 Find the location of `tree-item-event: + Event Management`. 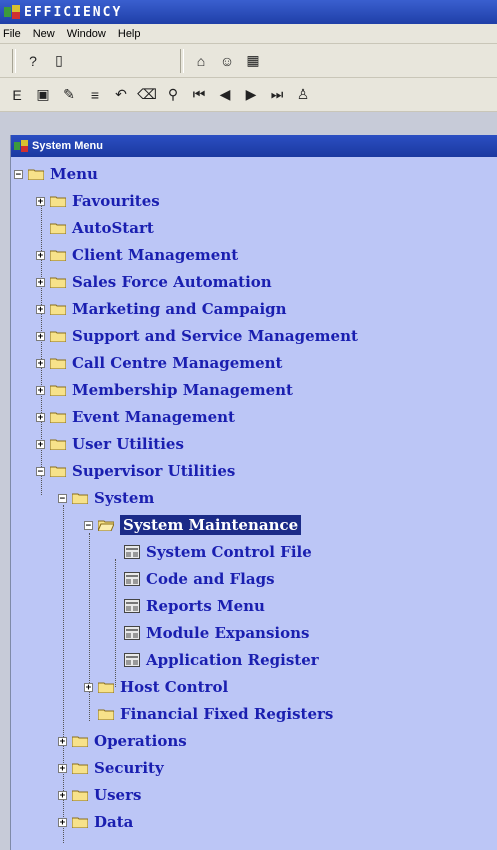

tree-item-event: + Event Management is located at coordinates (135, 417).